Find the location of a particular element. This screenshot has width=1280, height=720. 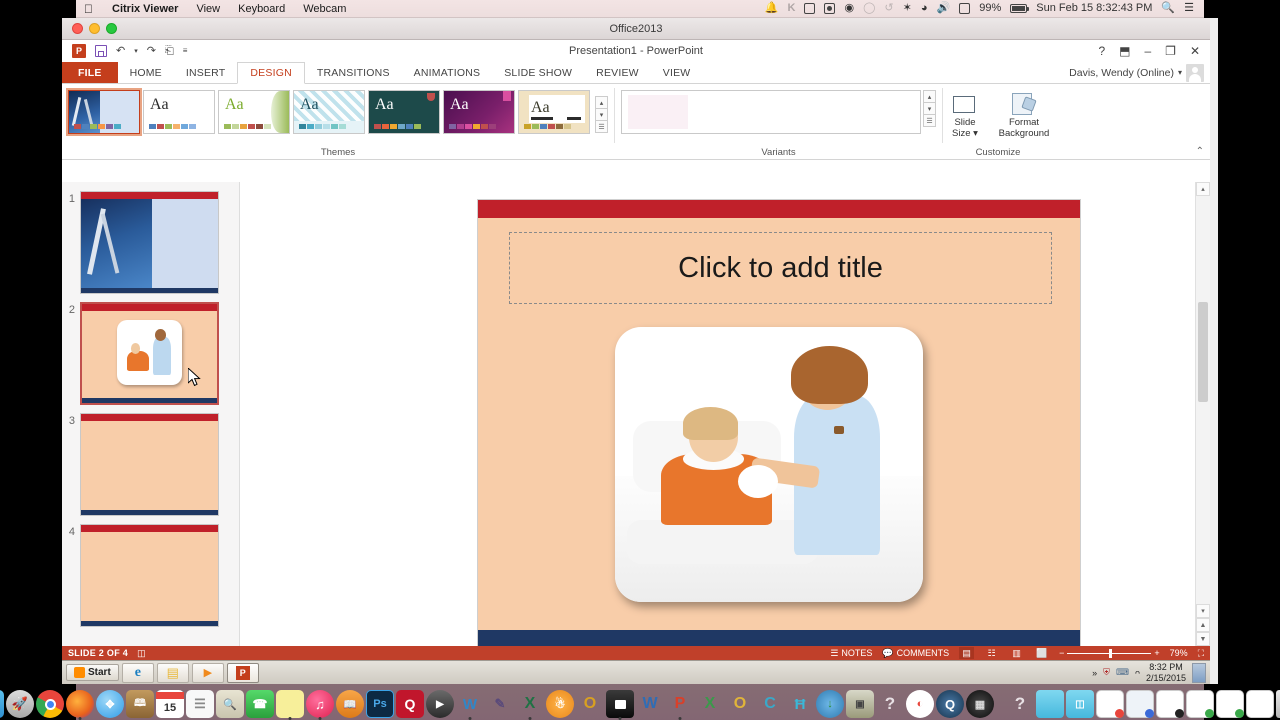

dock-screenshot: ▣ is located at coordinates (860, 704).